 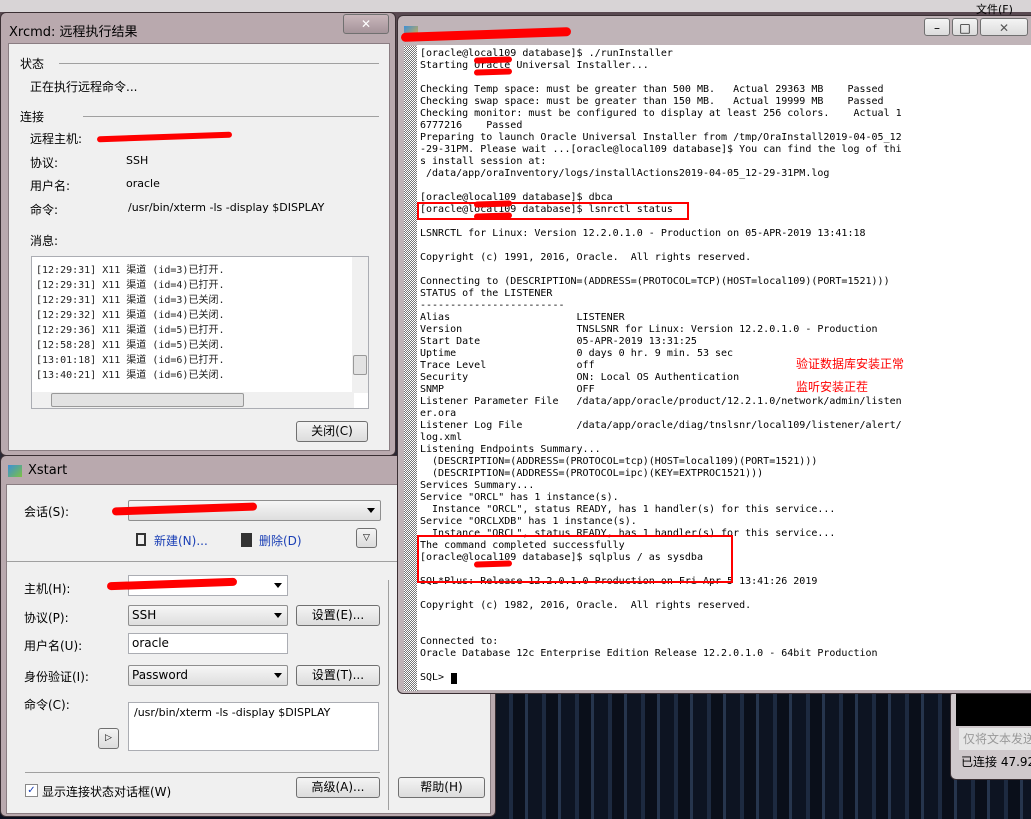 I want to click on terminal-line: Service "ORCLXDB" has 1 instance(s)., so click(x=528, y=521).